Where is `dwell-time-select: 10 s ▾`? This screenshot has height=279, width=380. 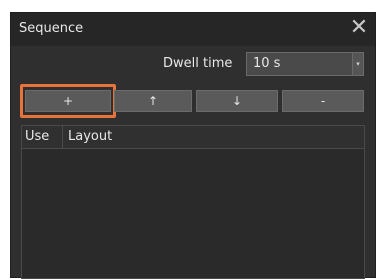
dwell-time-select: 10 s ▾ is located at coordinates (305, 64).